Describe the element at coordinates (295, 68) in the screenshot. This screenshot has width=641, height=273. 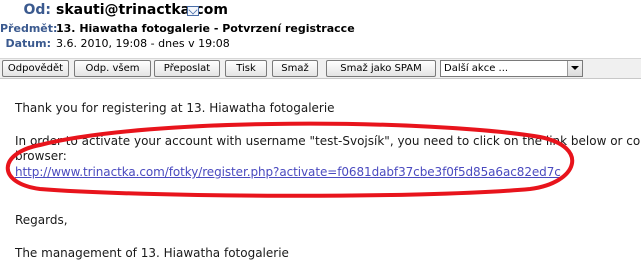
I see `delete-button: Smaž` at that location.